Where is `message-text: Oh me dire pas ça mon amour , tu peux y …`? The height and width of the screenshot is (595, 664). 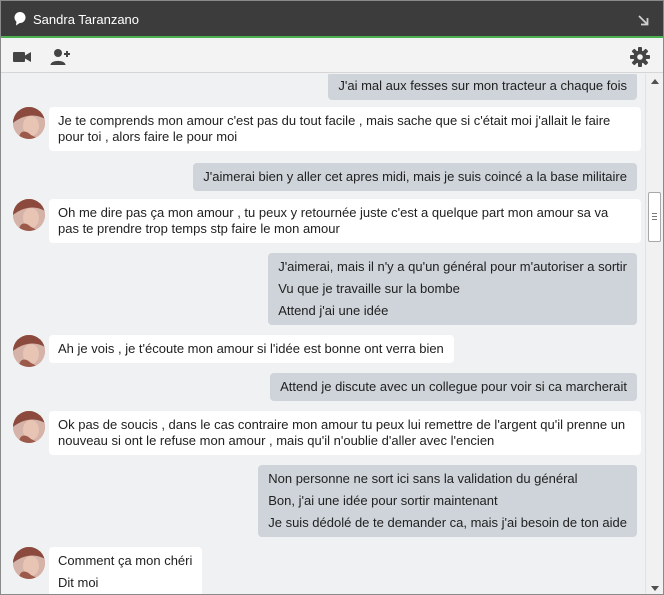 message-text: Oh me dire pas ça mon amour , tu peux y … is located at coordinates (333, 220).